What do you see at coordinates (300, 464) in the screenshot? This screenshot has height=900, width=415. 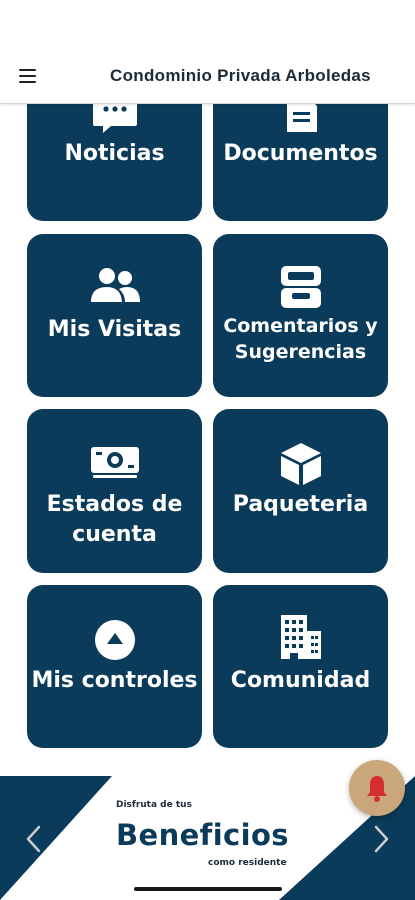 I see `package-box-icon` at bounding box center [300, 464].